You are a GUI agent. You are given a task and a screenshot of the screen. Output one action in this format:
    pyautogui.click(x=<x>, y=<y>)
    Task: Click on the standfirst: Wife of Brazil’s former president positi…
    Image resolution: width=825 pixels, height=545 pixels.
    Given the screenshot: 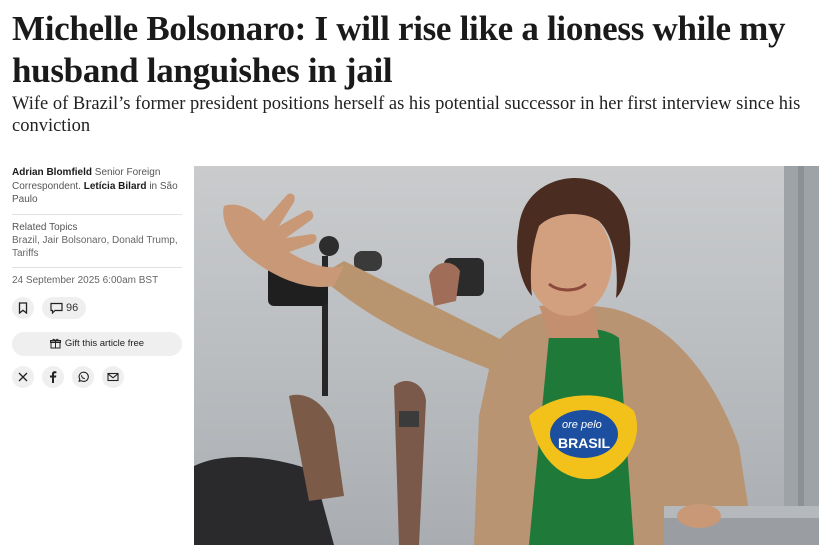 What is the action you would take?
    pyautogui.click(x=406, y=115)
    